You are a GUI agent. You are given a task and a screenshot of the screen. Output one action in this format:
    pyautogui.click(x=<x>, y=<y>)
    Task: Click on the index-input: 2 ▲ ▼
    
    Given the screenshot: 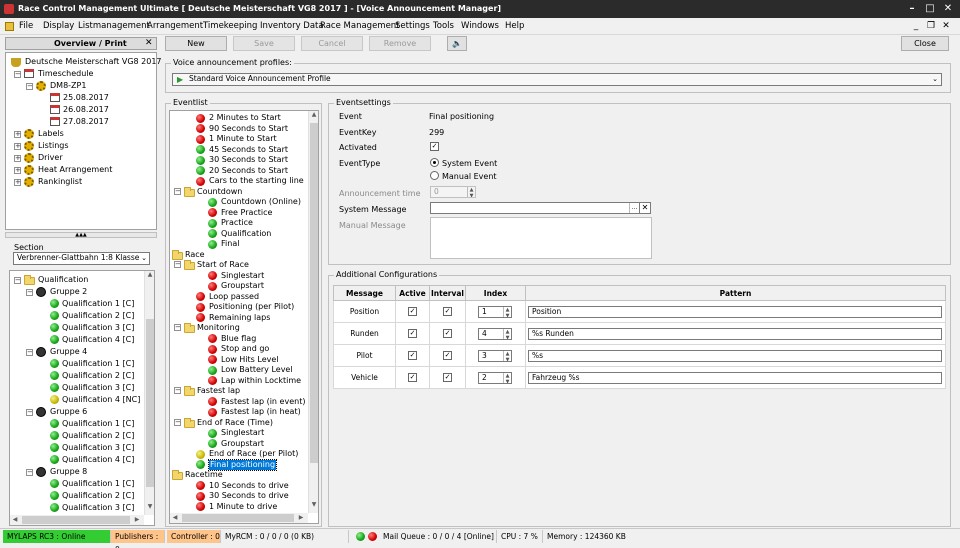 What is the action you would take?
    pyautogui.click(x=495, y=378)
    